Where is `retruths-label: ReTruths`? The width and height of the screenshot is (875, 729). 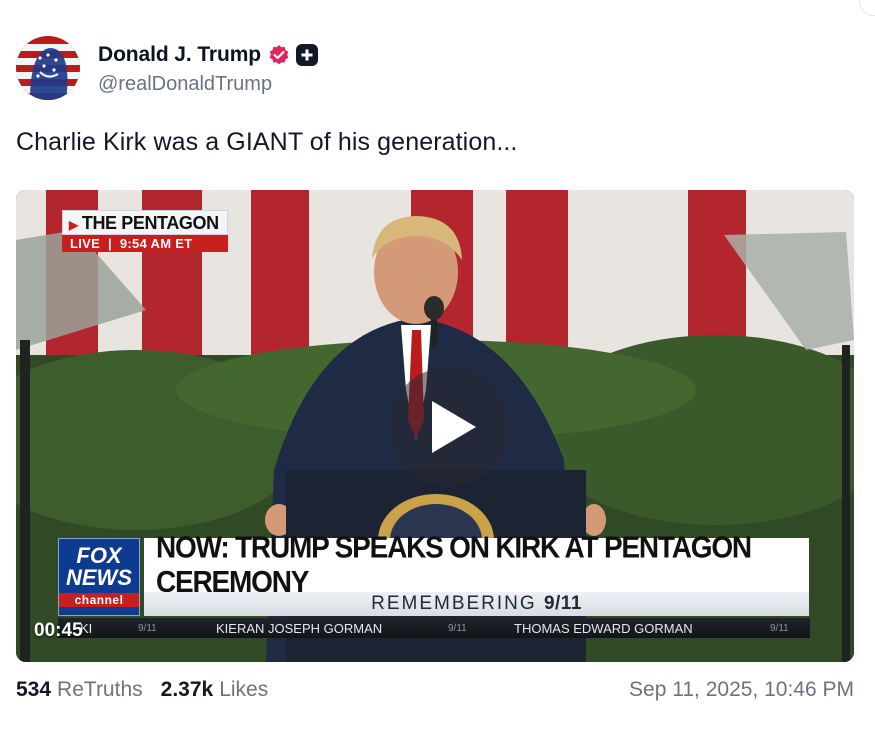 retruths-label: ReTruths is located at coordinates (100, 689).